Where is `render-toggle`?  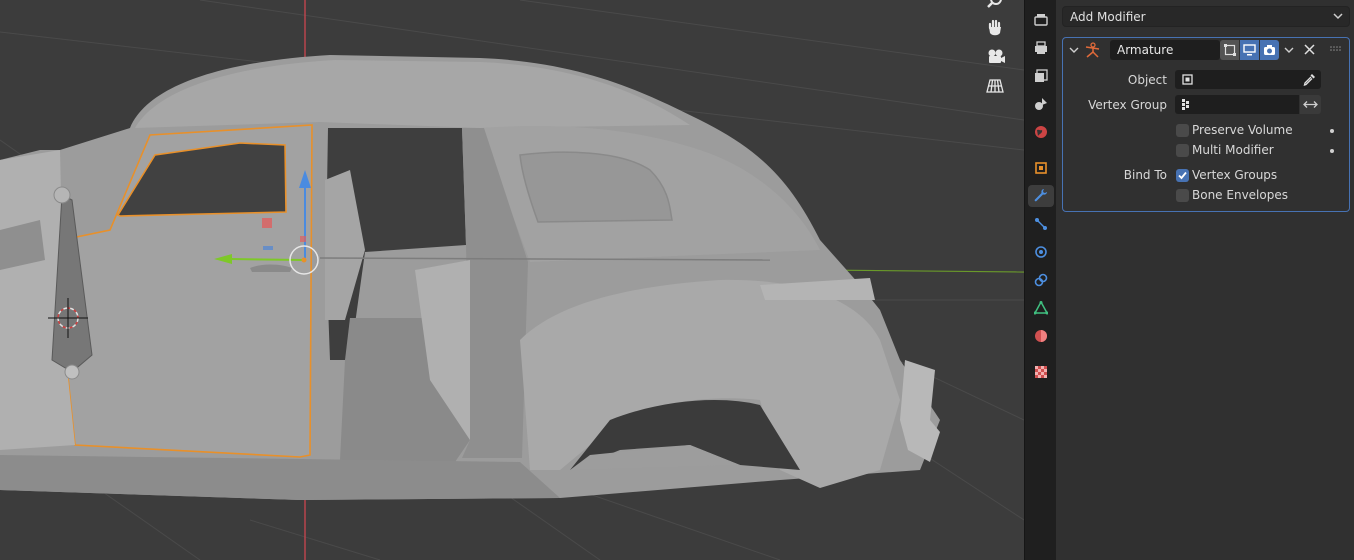 render-toggle is located at coordinates (1269, 50).